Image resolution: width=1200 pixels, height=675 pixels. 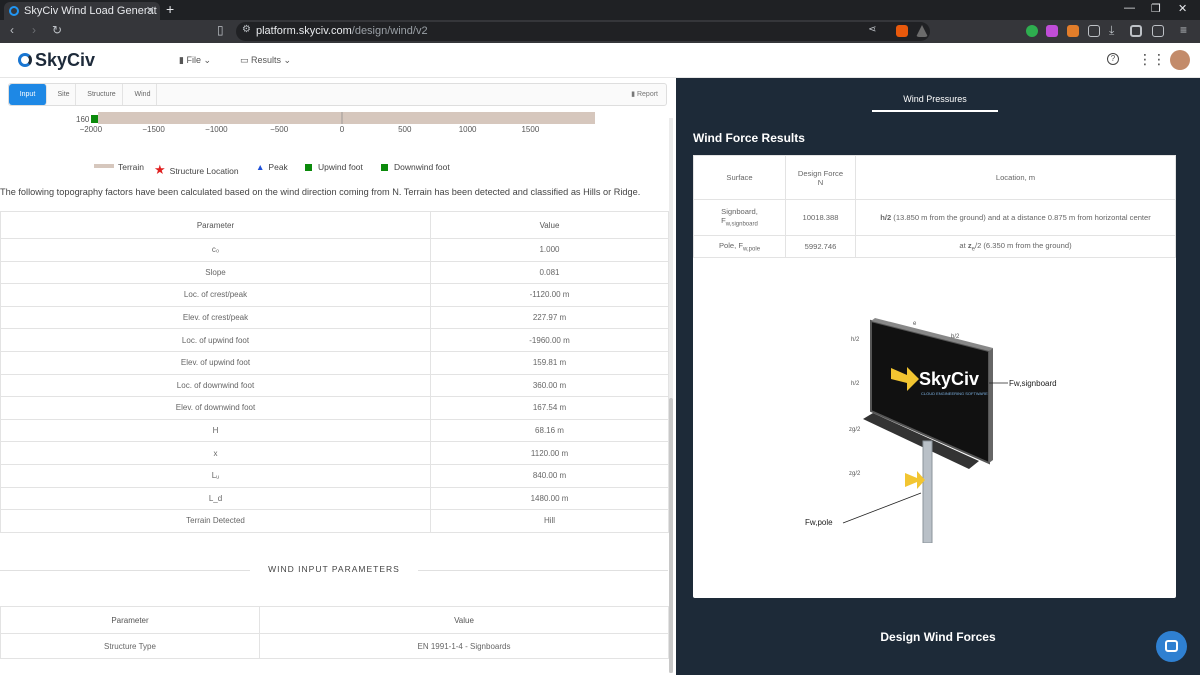 I want to click on table-row: Lᵤ 840.00 m, so click(x=334, y=475).